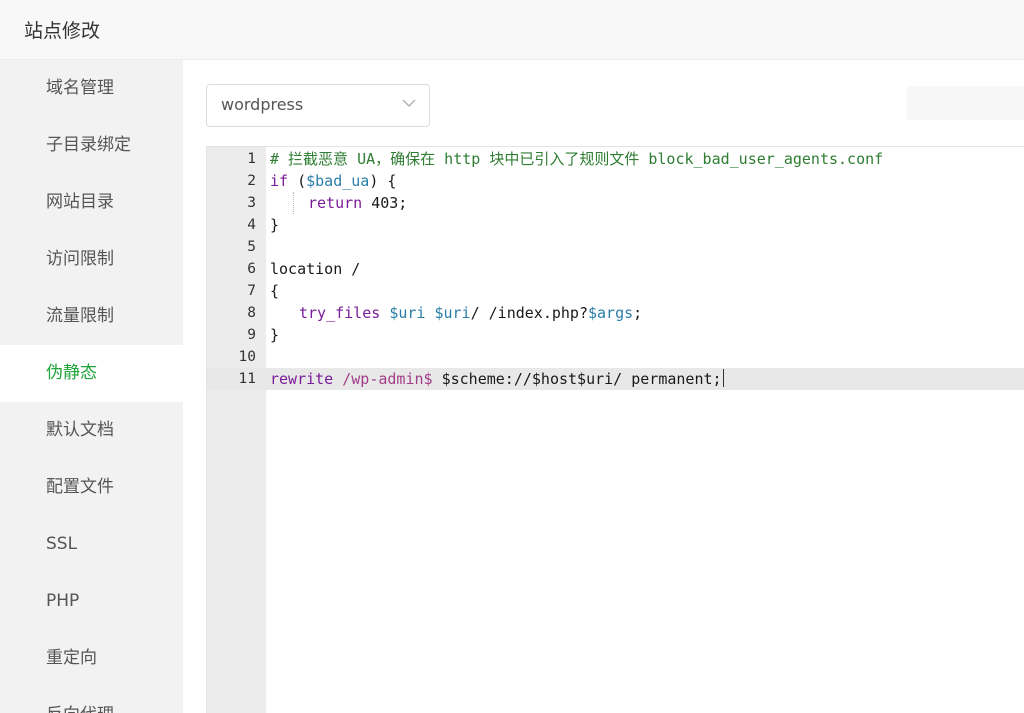 Image resolution: width=1024 pixels, height=713 pixels. What do you see at coordinates (615, 291) in the screenshot?
I see `code-line: 7 {` at bounding box center [615, 291].